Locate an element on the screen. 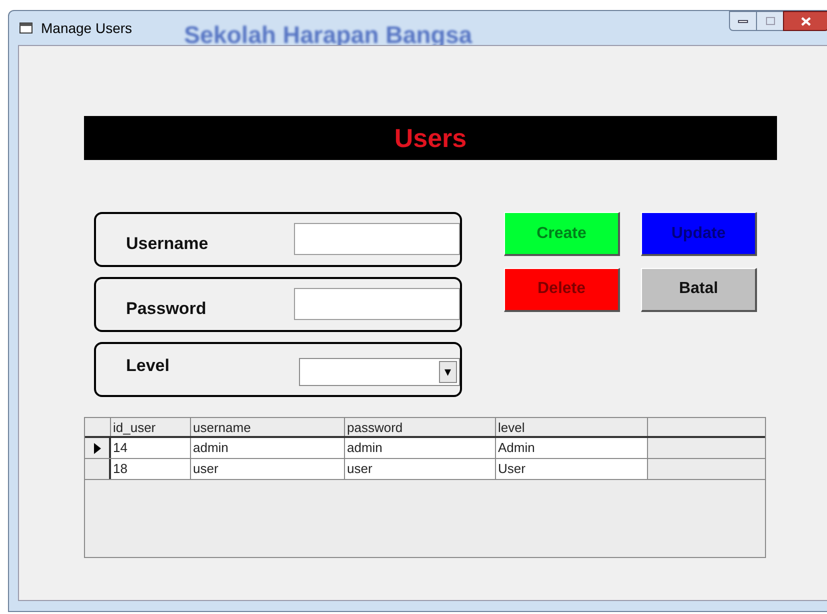 This screenshot has width=827, height=614. column-header: password is located at coordinates (420, 427).